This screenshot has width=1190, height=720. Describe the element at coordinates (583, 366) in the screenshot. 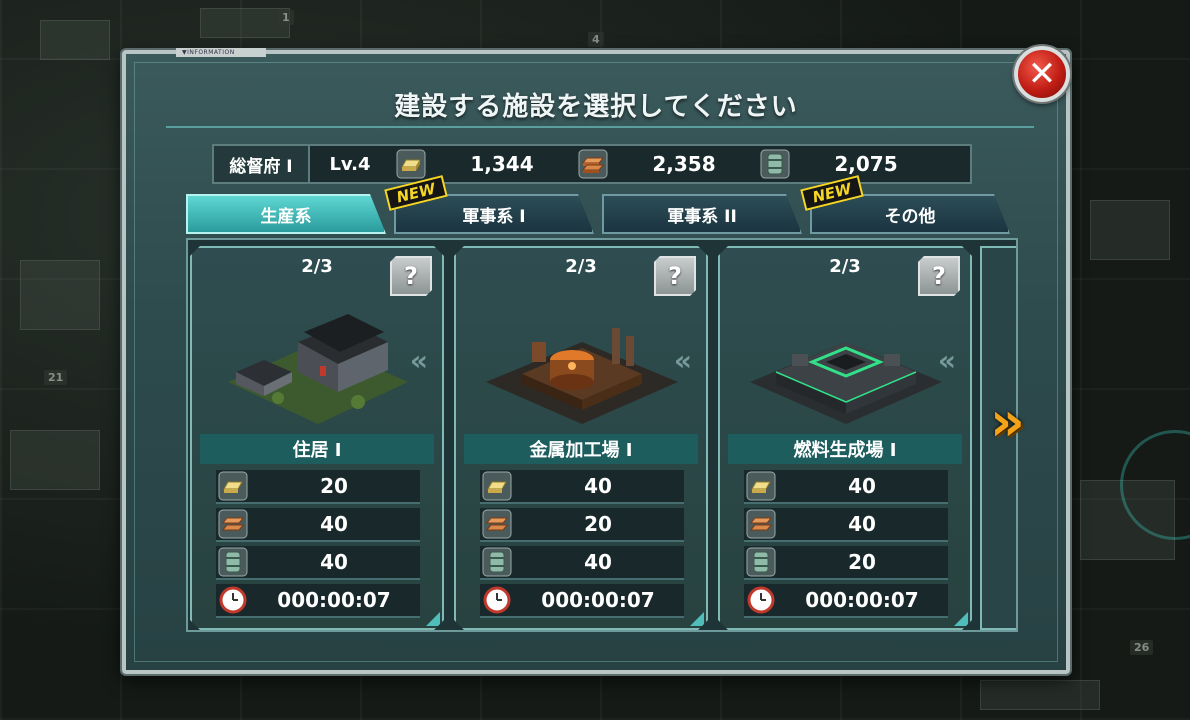

I see `metal-works-building-icon` at that location.